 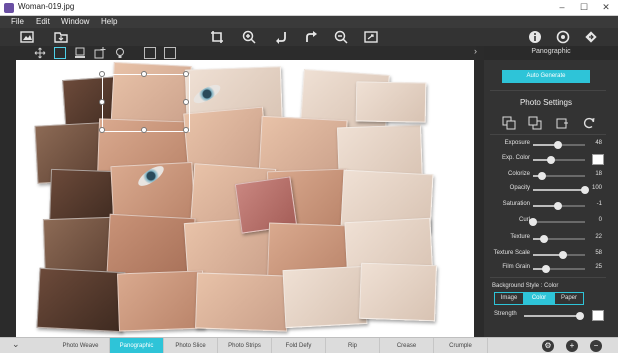 I want to click on remove-icon: −, so click(x=596, y=346).